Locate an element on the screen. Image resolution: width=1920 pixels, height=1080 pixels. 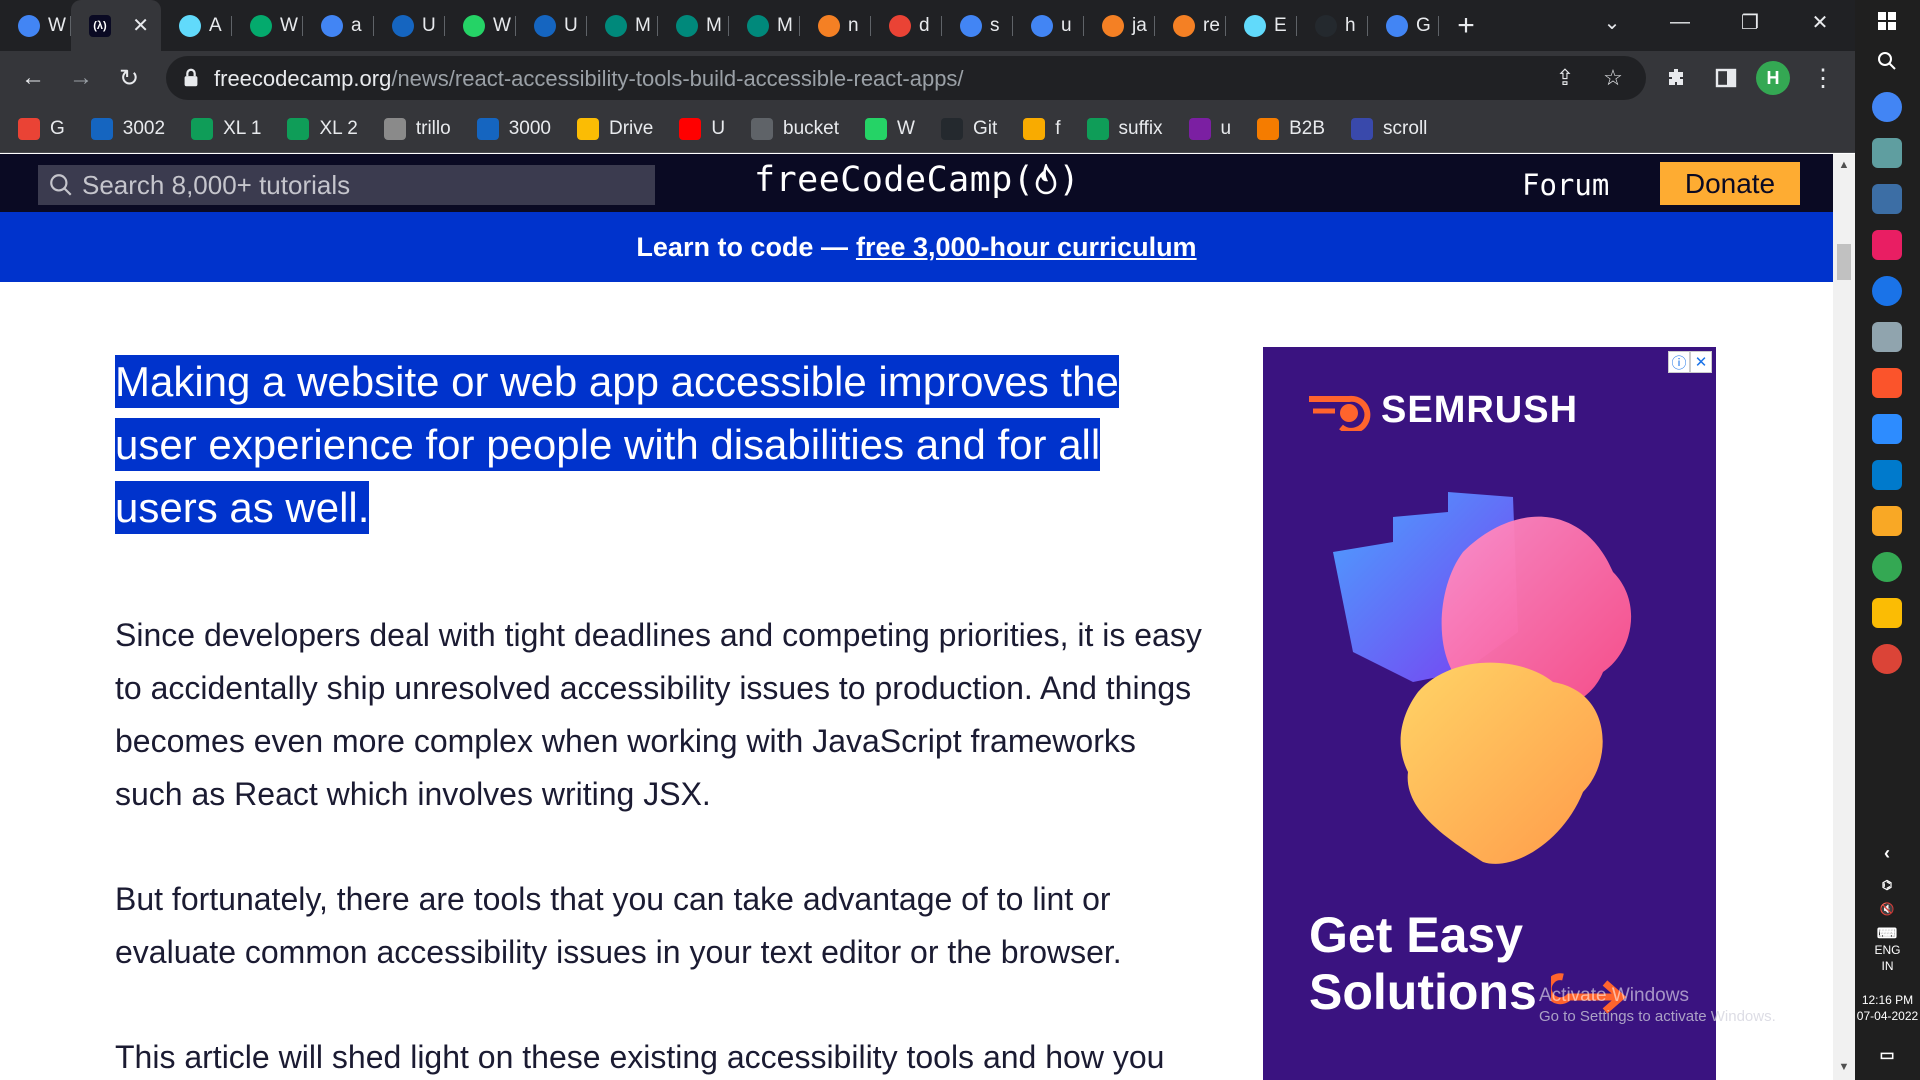
bookmark-item: f is located at coordinates (1042, 128).